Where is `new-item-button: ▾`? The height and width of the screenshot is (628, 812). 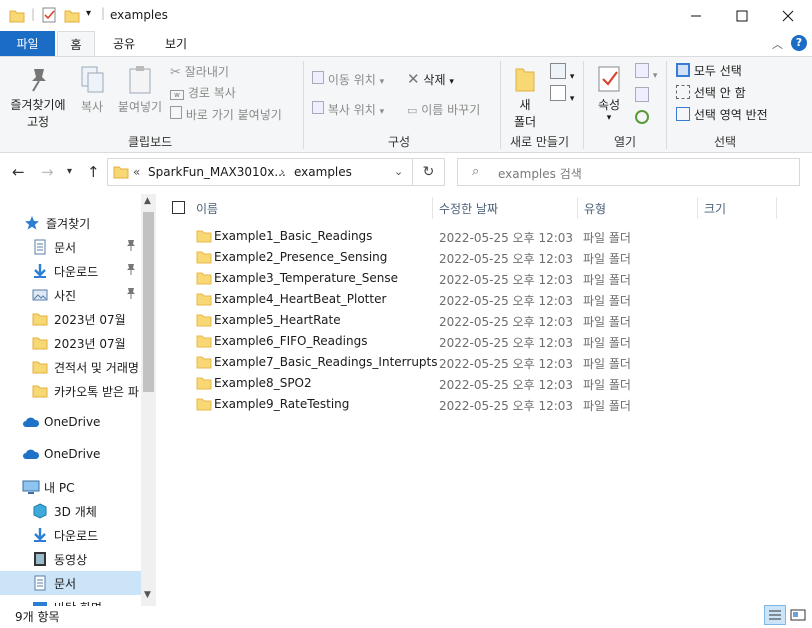
new-item-button: ▾ is located at coordinates (562, 72).